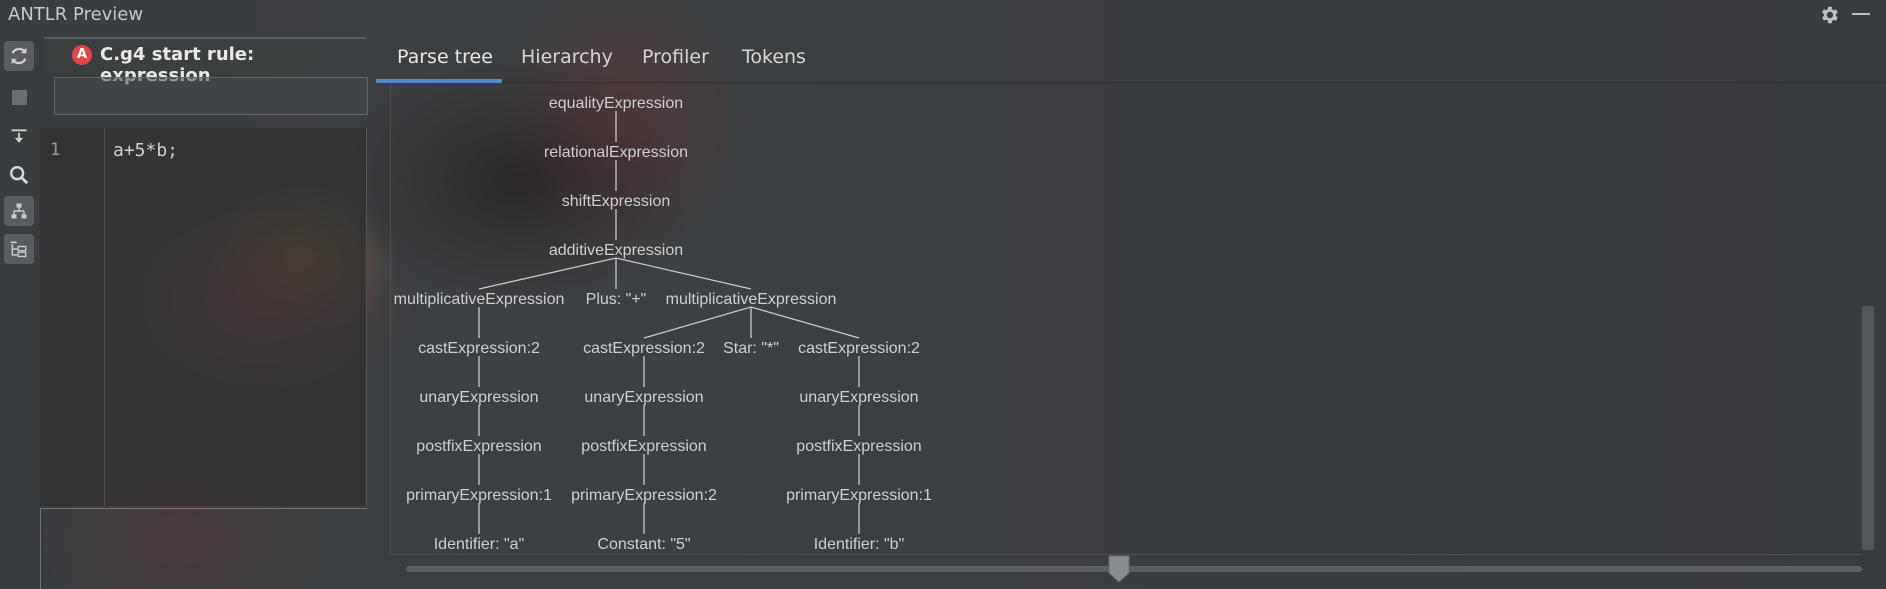 This screenshot has height=589, width=1886. Describe the element at coordinates (1119, 569) in the screenshot. I see `zoom-slider-thumb` at that location.